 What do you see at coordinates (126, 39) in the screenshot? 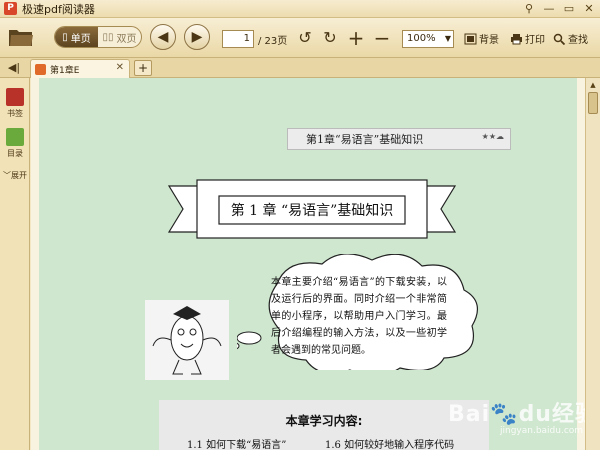
I see `double-page-label: 双页` at bounding box center [126, 39].